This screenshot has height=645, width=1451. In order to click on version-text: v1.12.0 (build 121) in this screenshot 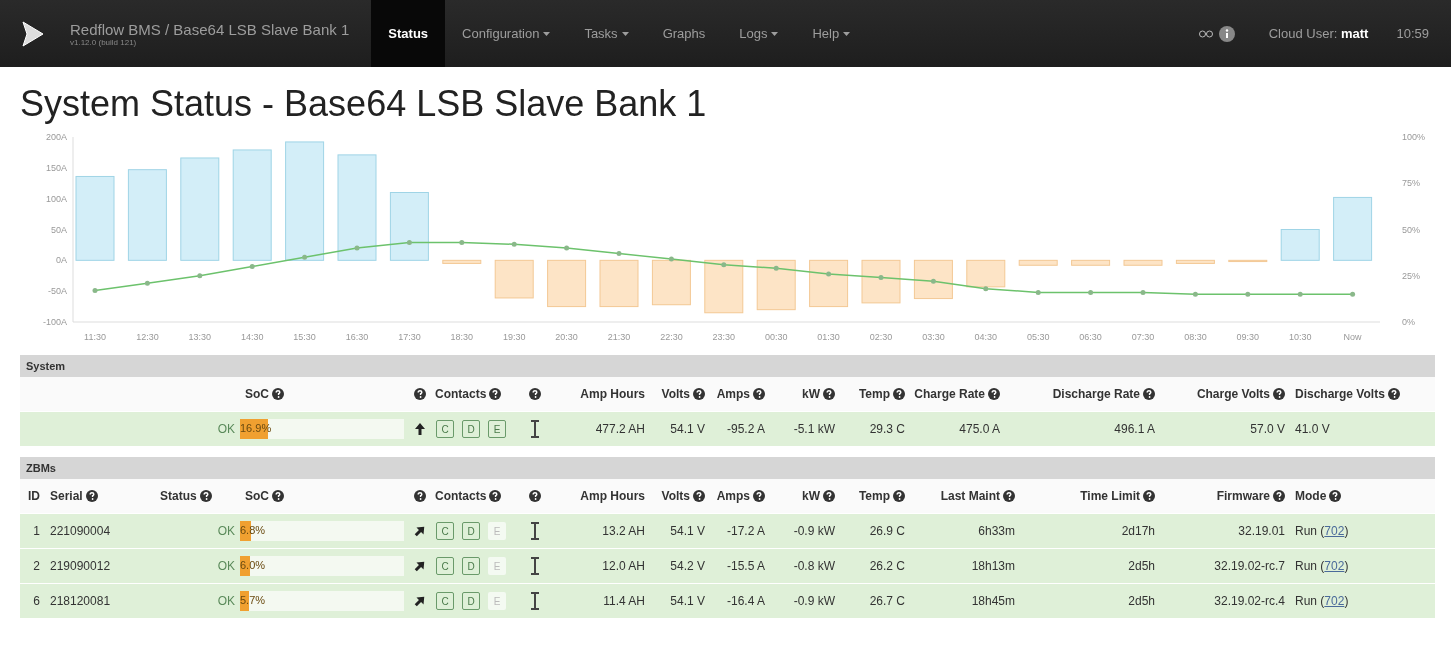, I will do `click(104, 42)`.